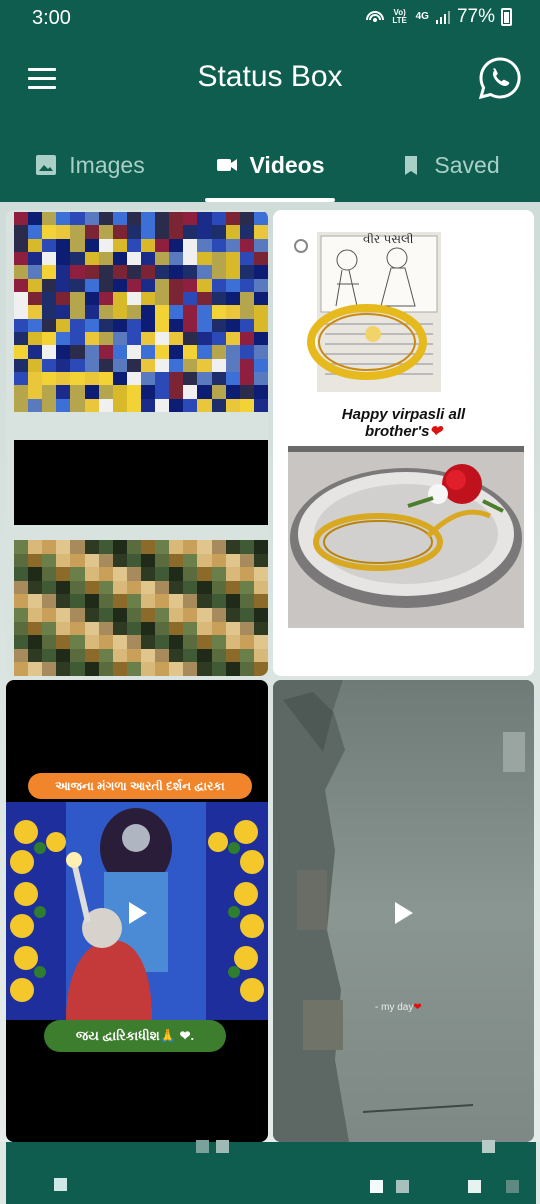 Image resolution: width=540 pixels, height=1204 pixels. Describe the element at coordinates (271, 1172) in the screenshot. I see `ad-banner` at that location.